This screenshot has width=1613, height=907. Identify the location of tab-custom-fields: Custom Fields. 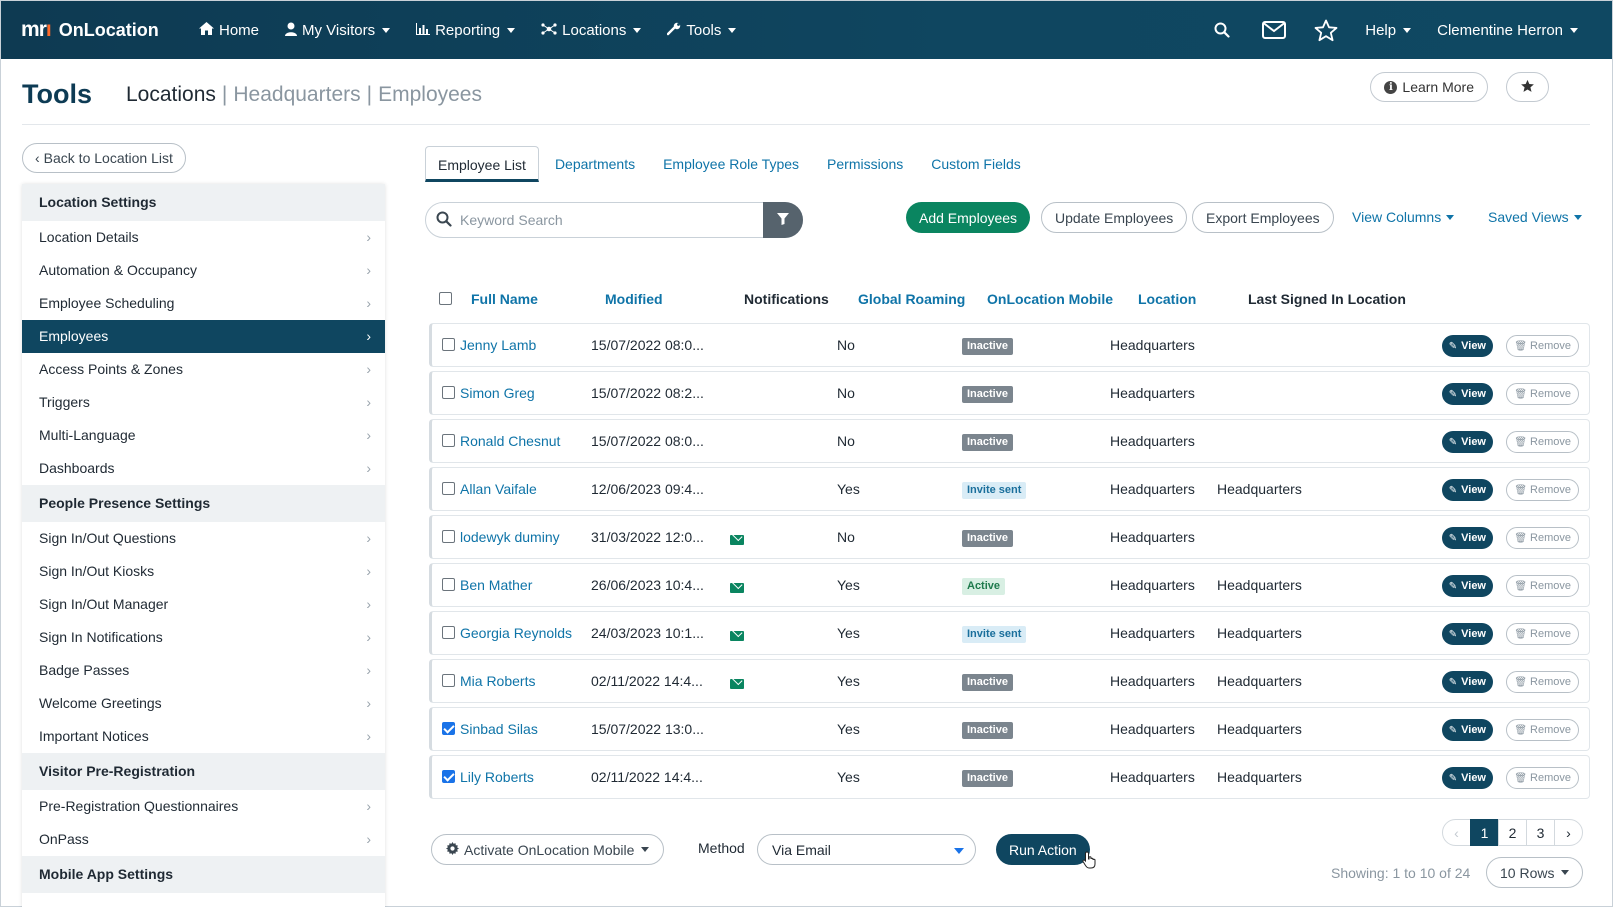
(975, 164).